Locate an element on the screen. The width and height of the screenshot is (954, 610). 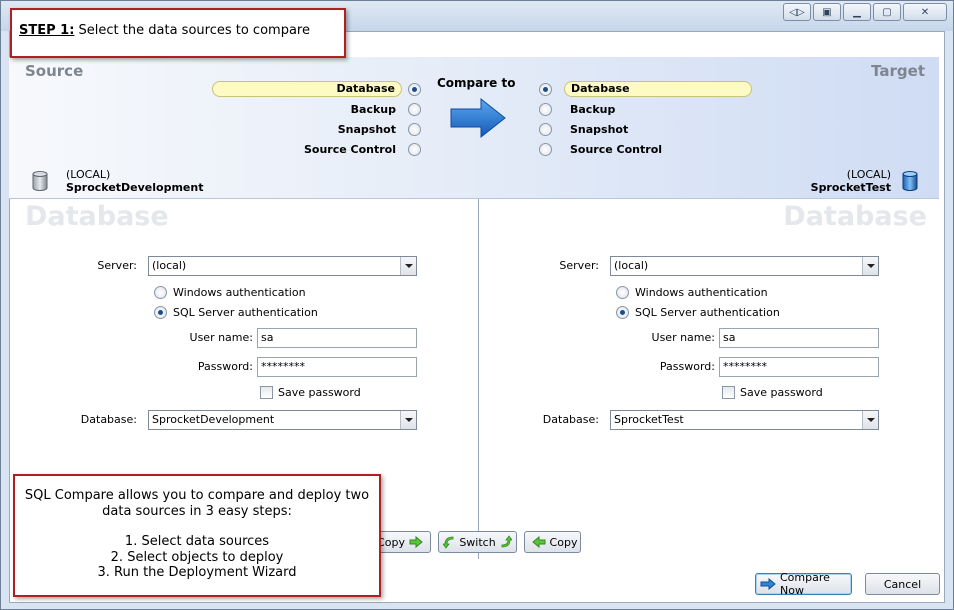
source-database-combo: SprocketDevelopment is located at coordinates (282, 420).